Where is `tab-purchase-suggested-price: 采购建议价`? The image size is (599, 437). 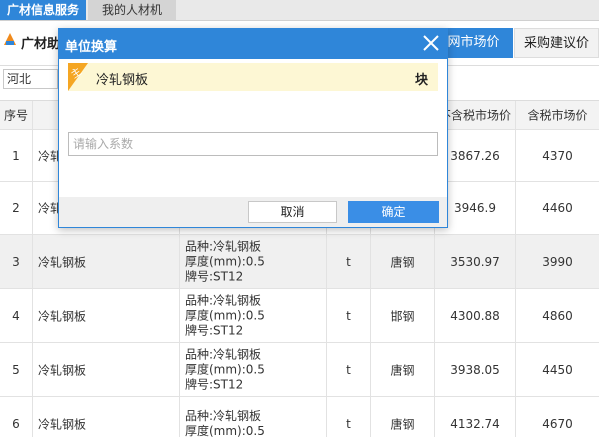 tab-purchase-suggested-price: 采购建议价 is located at coordinates (556, 43).